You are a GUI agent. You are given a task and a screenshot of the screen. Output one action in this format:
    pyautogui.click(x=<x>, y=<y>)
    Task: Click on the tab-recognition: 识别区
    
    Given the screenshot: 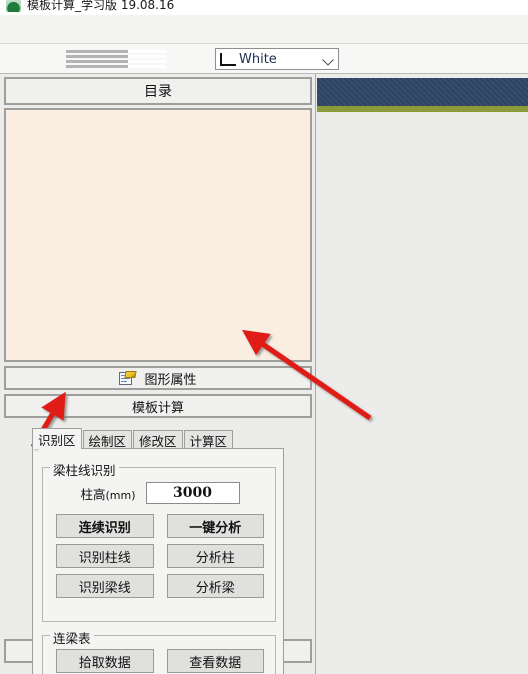 What is the action you would take?
    pyautogui.click(x=57, y=438)
    